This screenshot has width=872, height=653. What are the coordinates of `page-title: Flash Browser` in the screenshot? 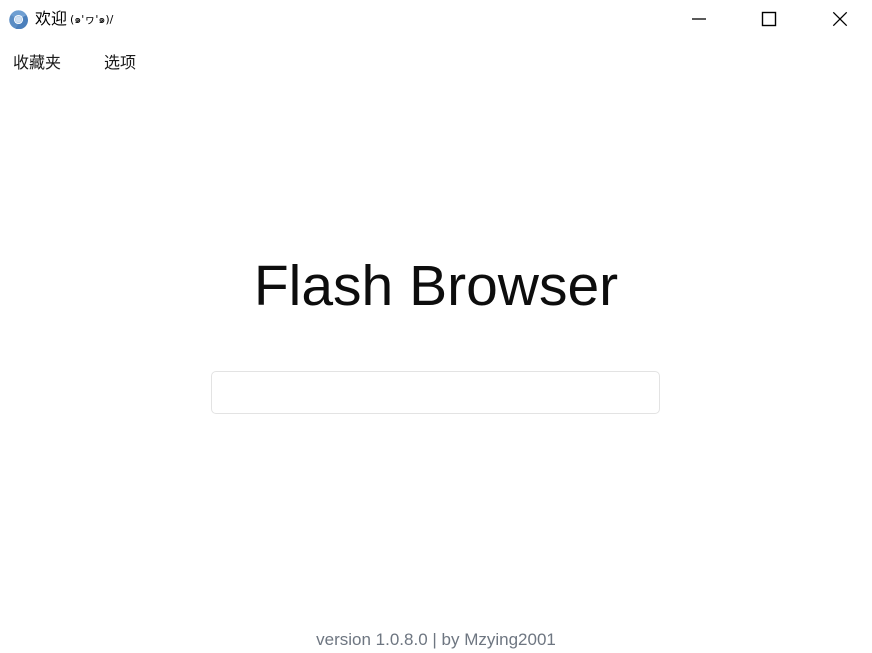 It's located at (436, 286).